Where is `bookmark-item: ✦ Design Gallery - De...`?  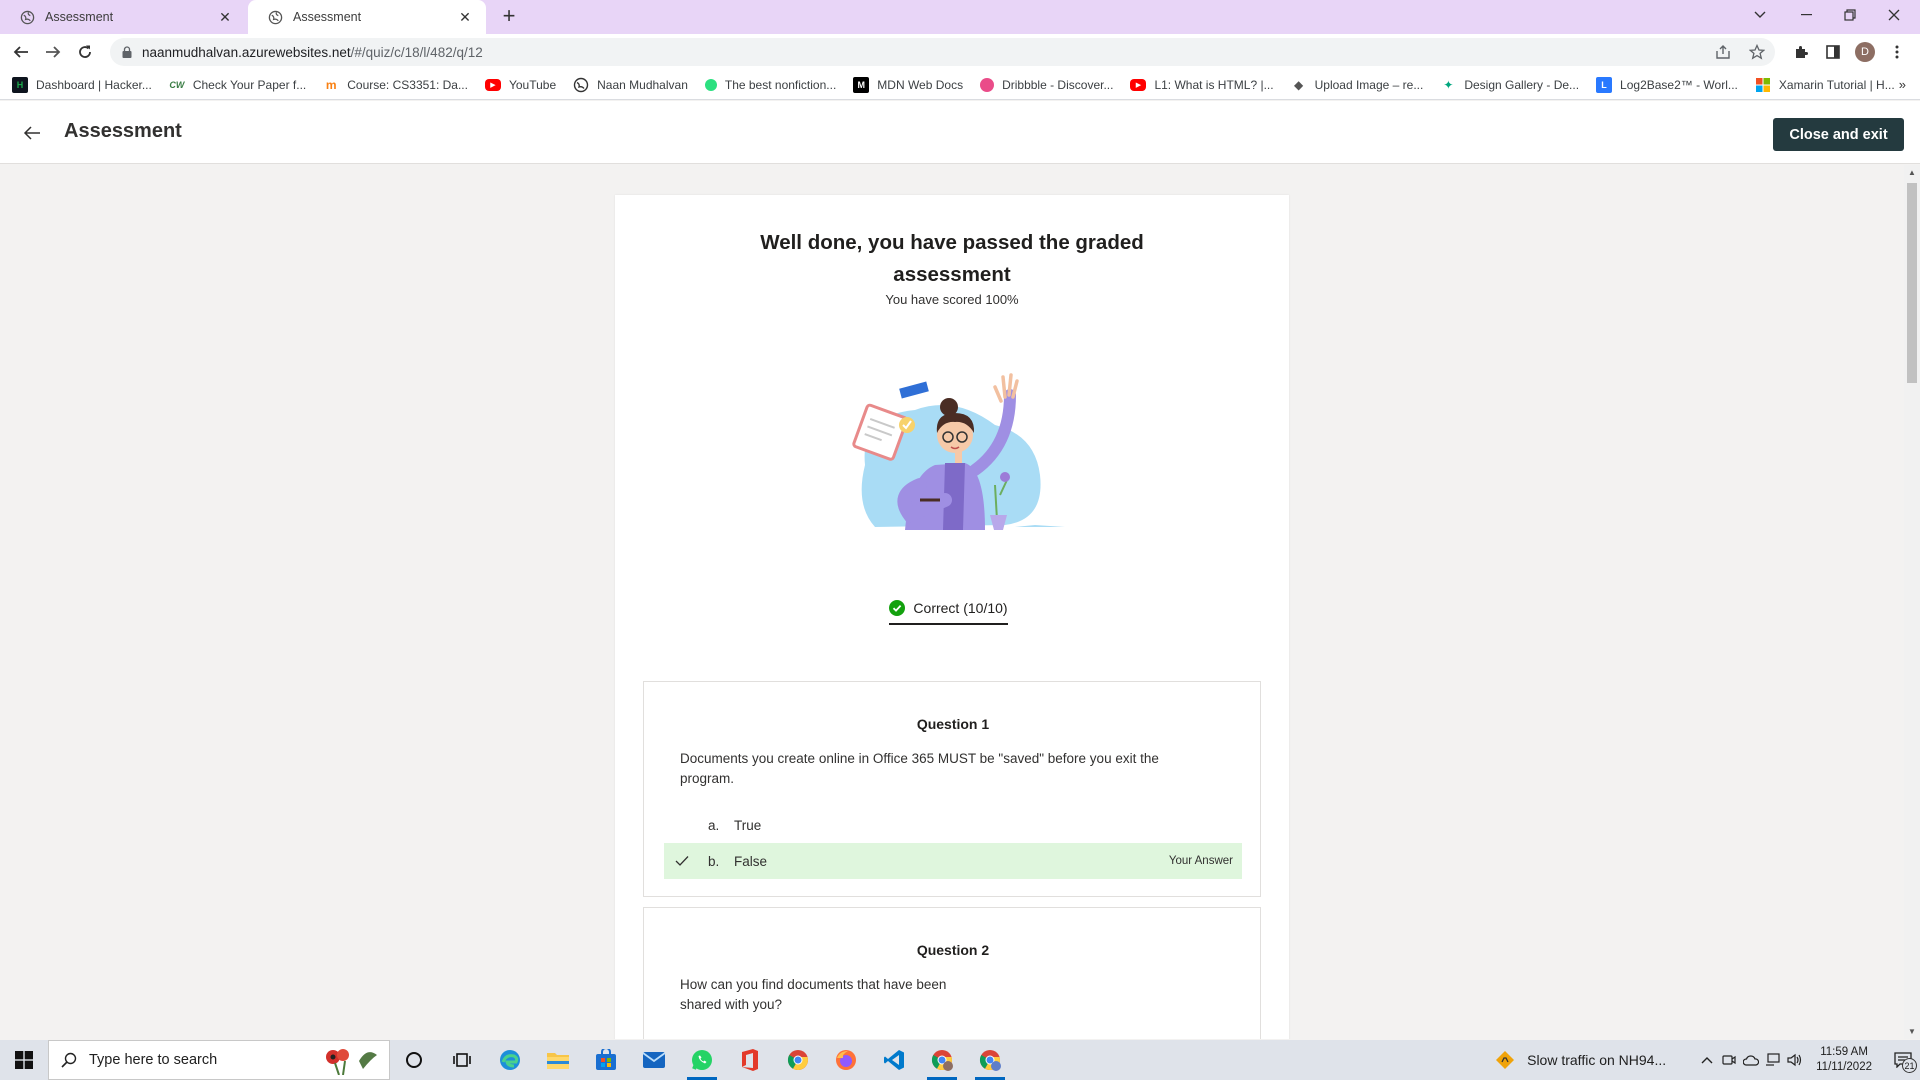 bookmark-item: ✦ Design Gallery - De... is located at coordinates (1509, 85).